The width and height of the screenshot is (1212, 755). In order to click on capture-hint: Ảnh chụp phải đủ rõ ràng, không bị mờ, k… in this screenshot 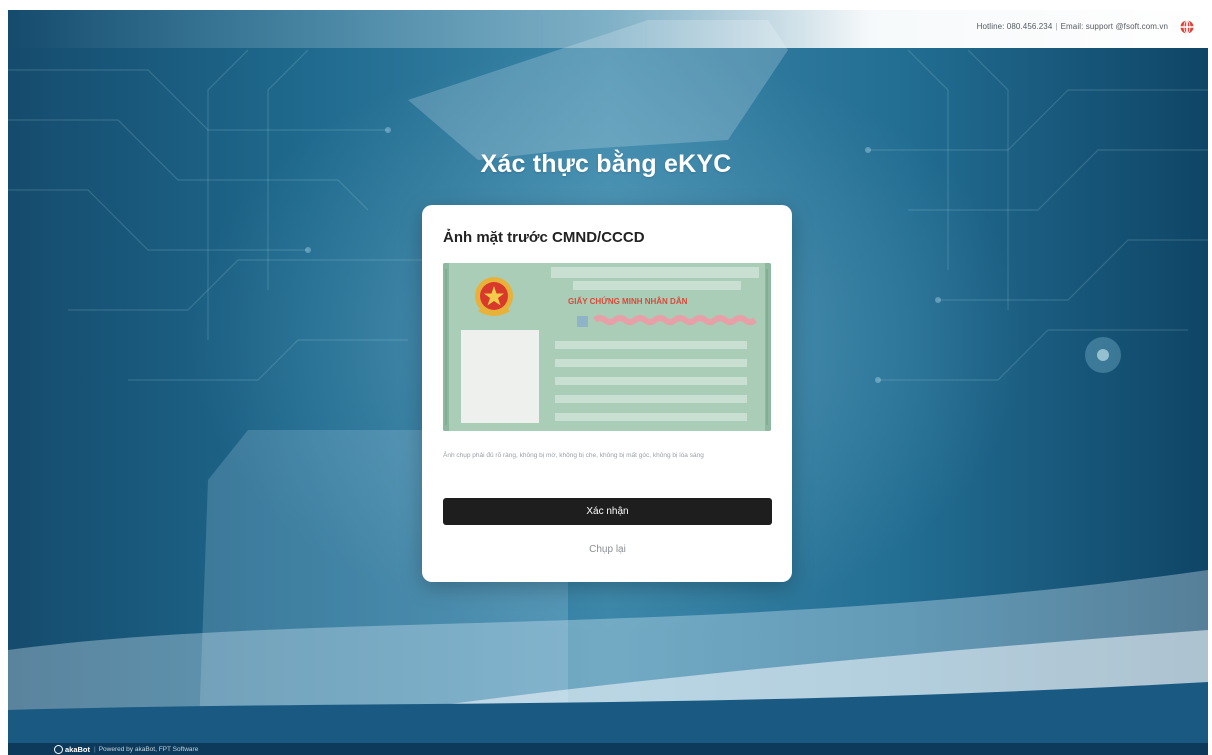, I will do `click(573, 455)`.